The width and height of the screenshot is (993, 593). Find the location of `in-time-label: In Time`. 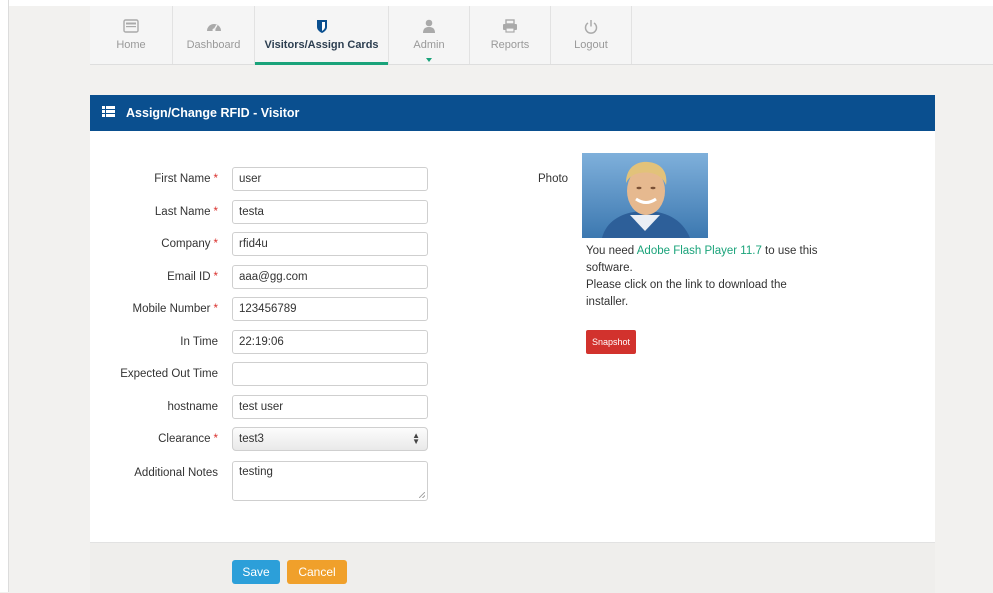

in-time-label: In Time is located at coordinates (199, 342).